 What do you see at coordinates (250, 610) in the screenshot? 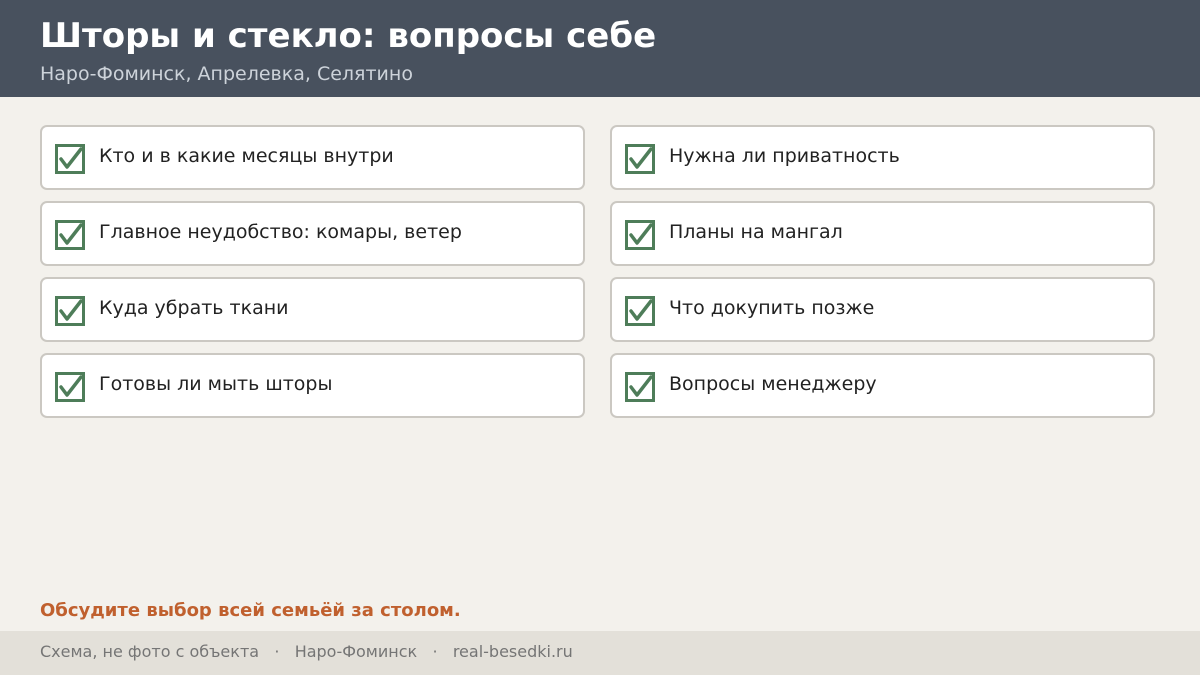
I see `call-to-action-note: Обсудите выбор всей семьёй за столом.` at bounding box center [250, 610].